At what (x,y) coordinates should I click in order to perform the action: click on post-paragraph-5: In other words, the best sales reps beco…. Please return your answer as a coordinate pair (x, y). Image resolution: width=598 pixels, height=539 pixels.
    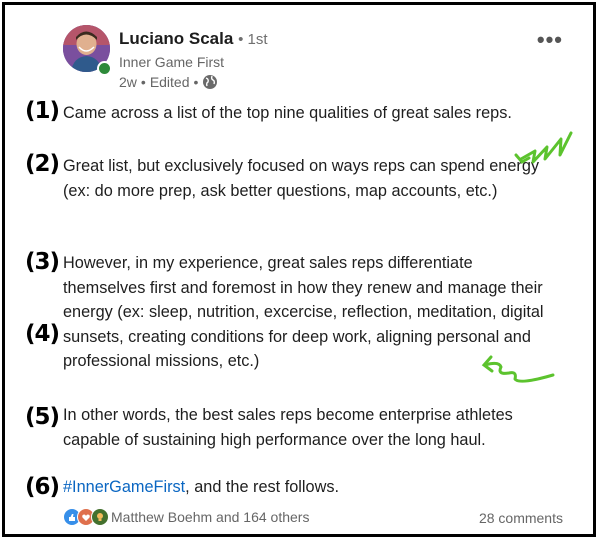
    Looking at the image, I should click on (288, 427).